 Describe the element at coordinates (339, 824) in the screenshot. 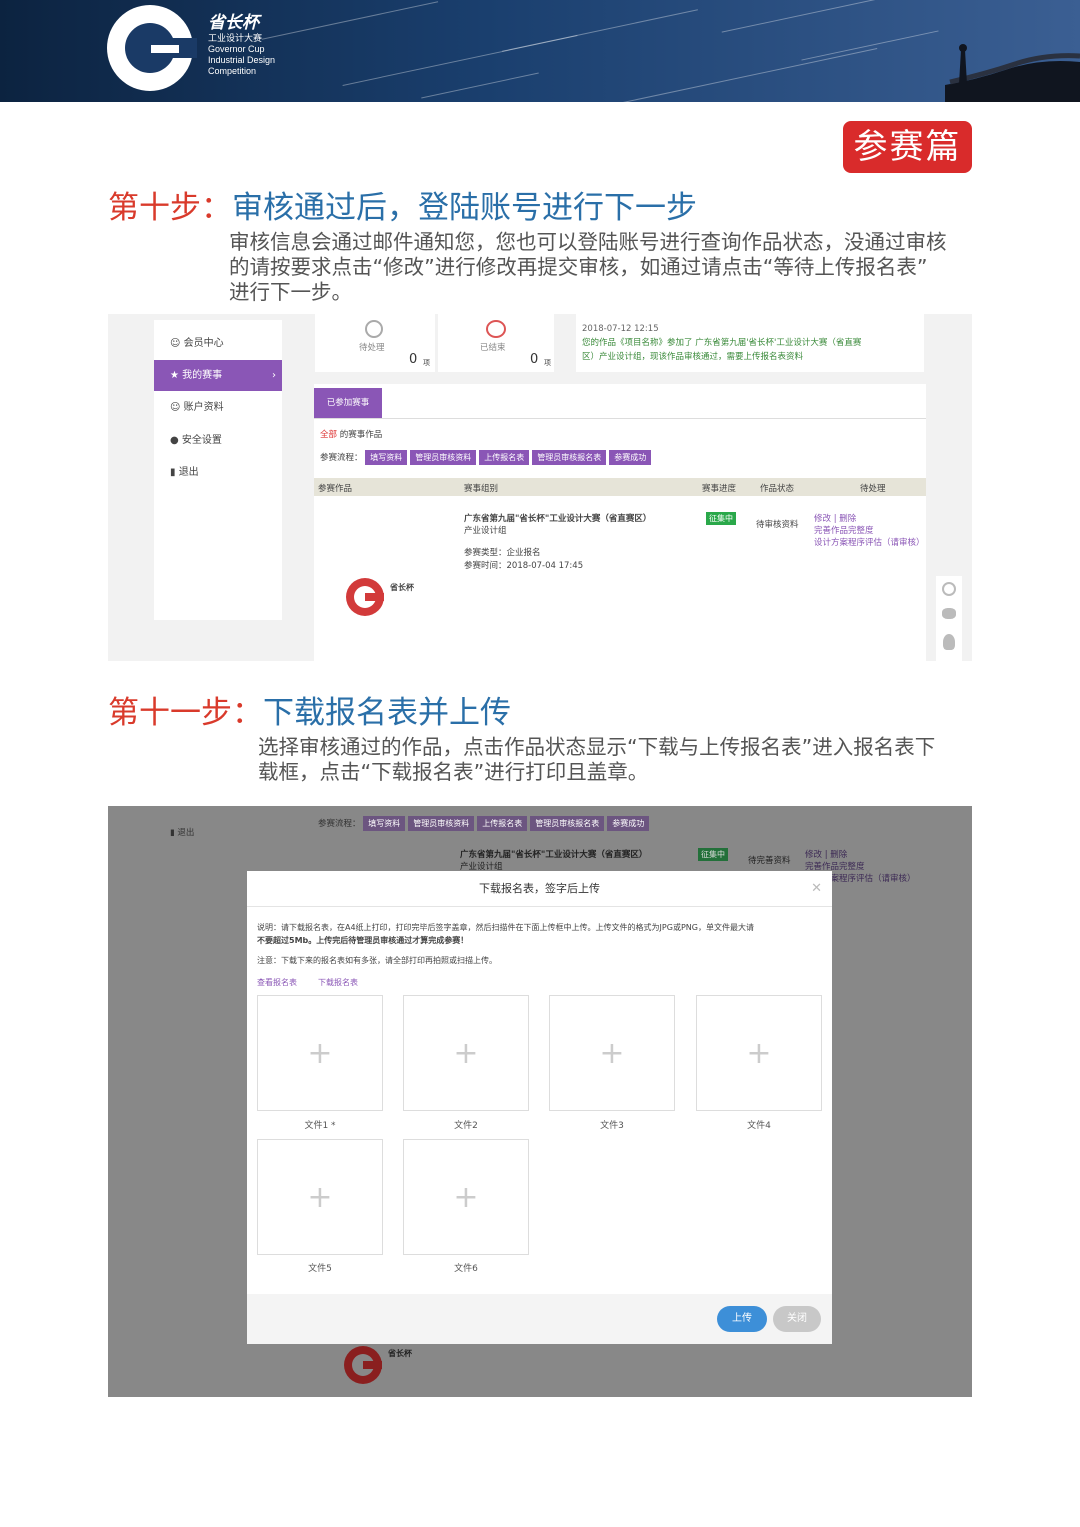

I see `flow-label: 参赛流程：` at that location.